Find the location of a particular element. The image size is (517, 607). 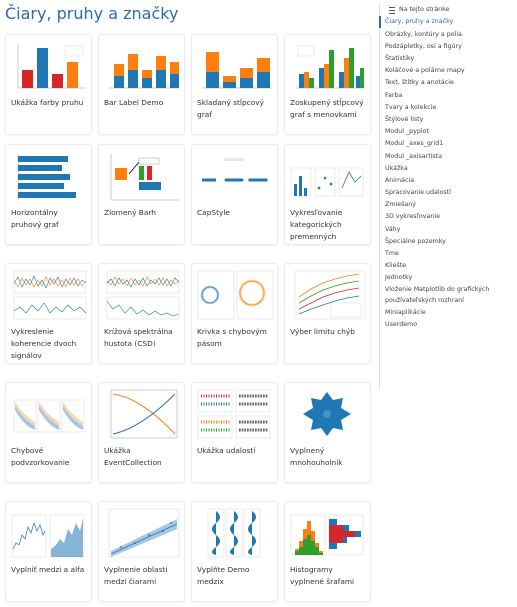

card-label: Zlomený Barh is located at coordinates (130, 212).